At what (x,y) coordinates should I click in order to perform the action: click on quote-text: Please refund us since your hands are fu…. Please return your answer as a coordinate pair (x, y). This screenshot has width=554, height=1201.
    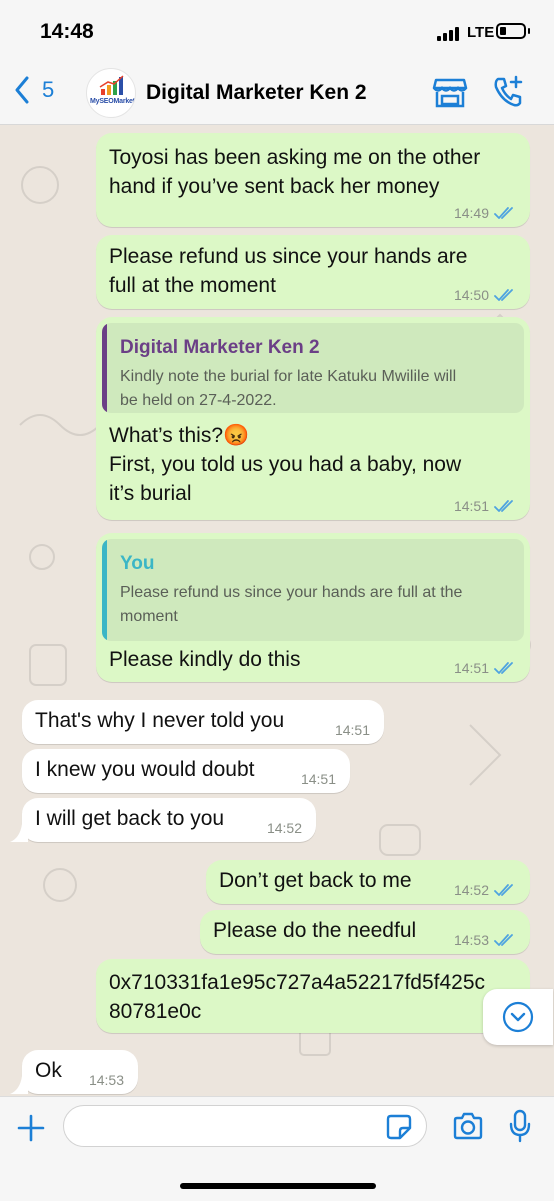
    Looking at the image, I should click on (291, 592).